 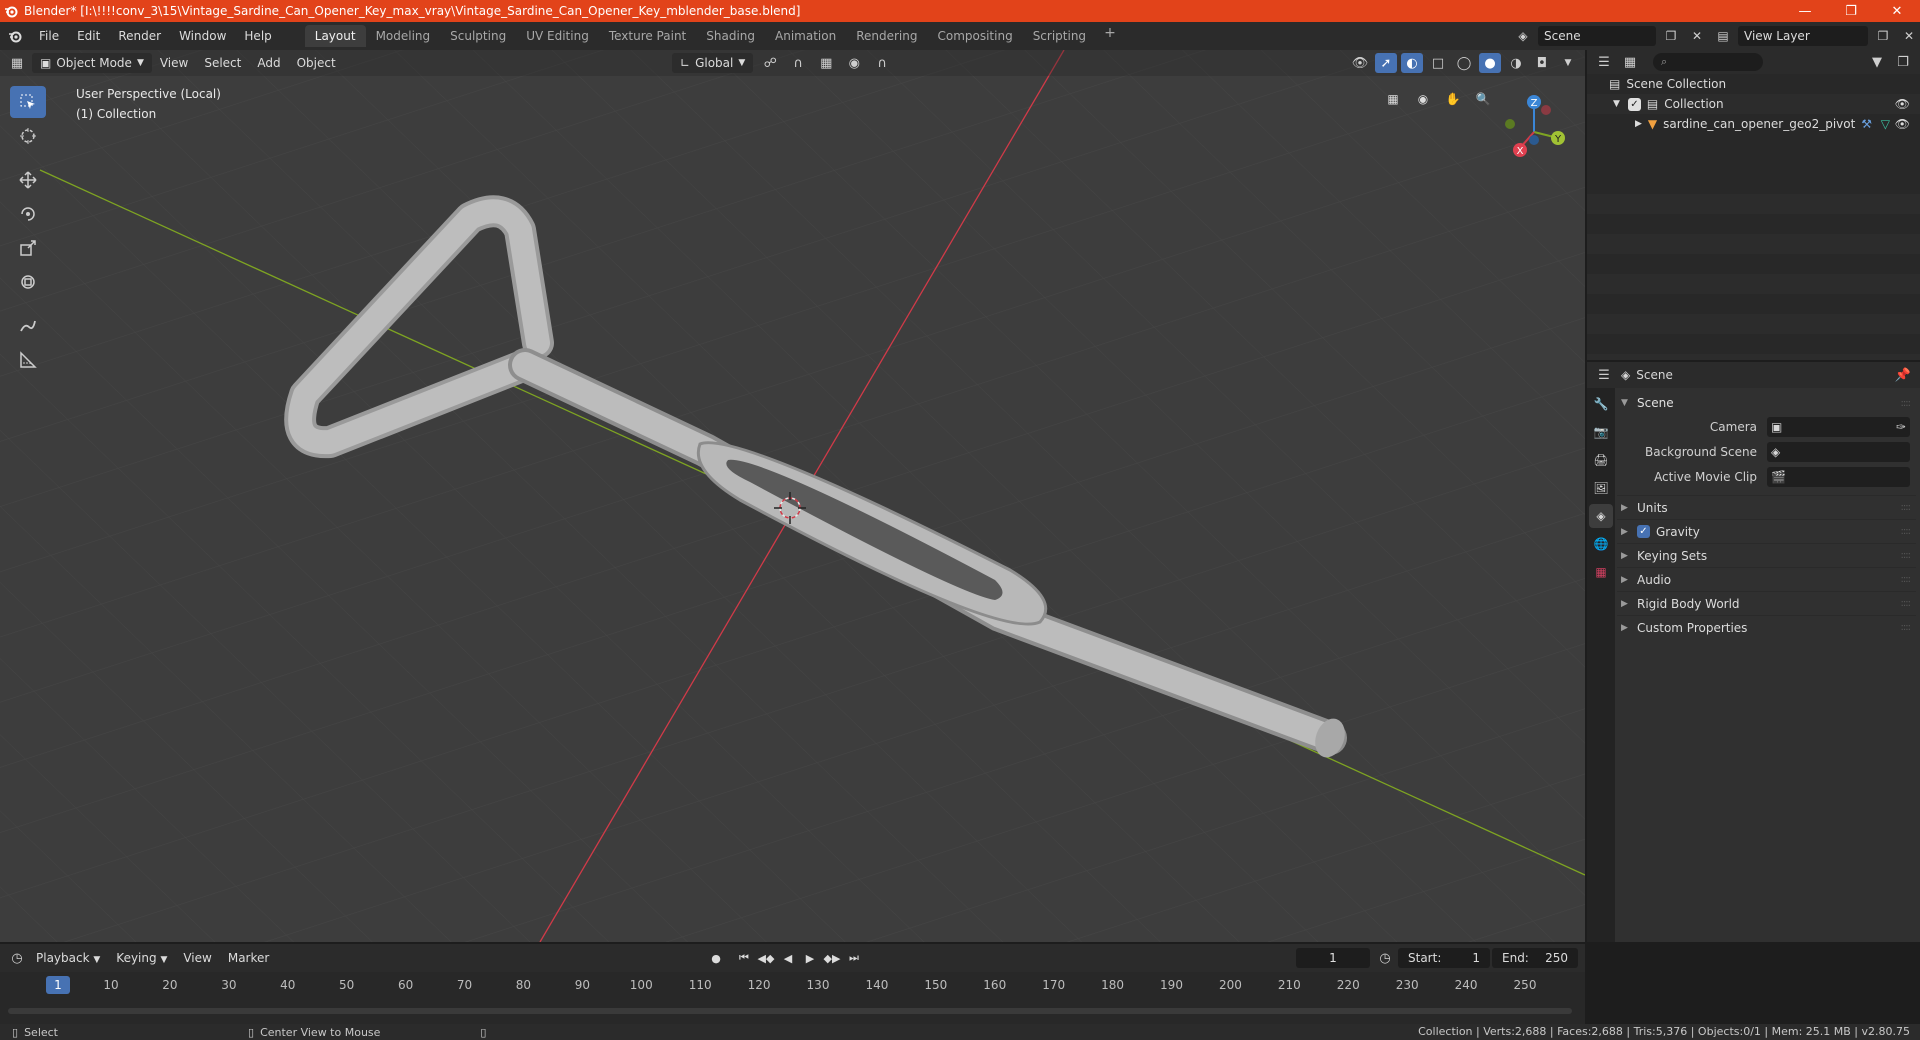 What do you see at coordinates (141, 958) in the screenshot?
I see `timeline-menu-keying: Keying ▼` at bounding box center [141, 958].